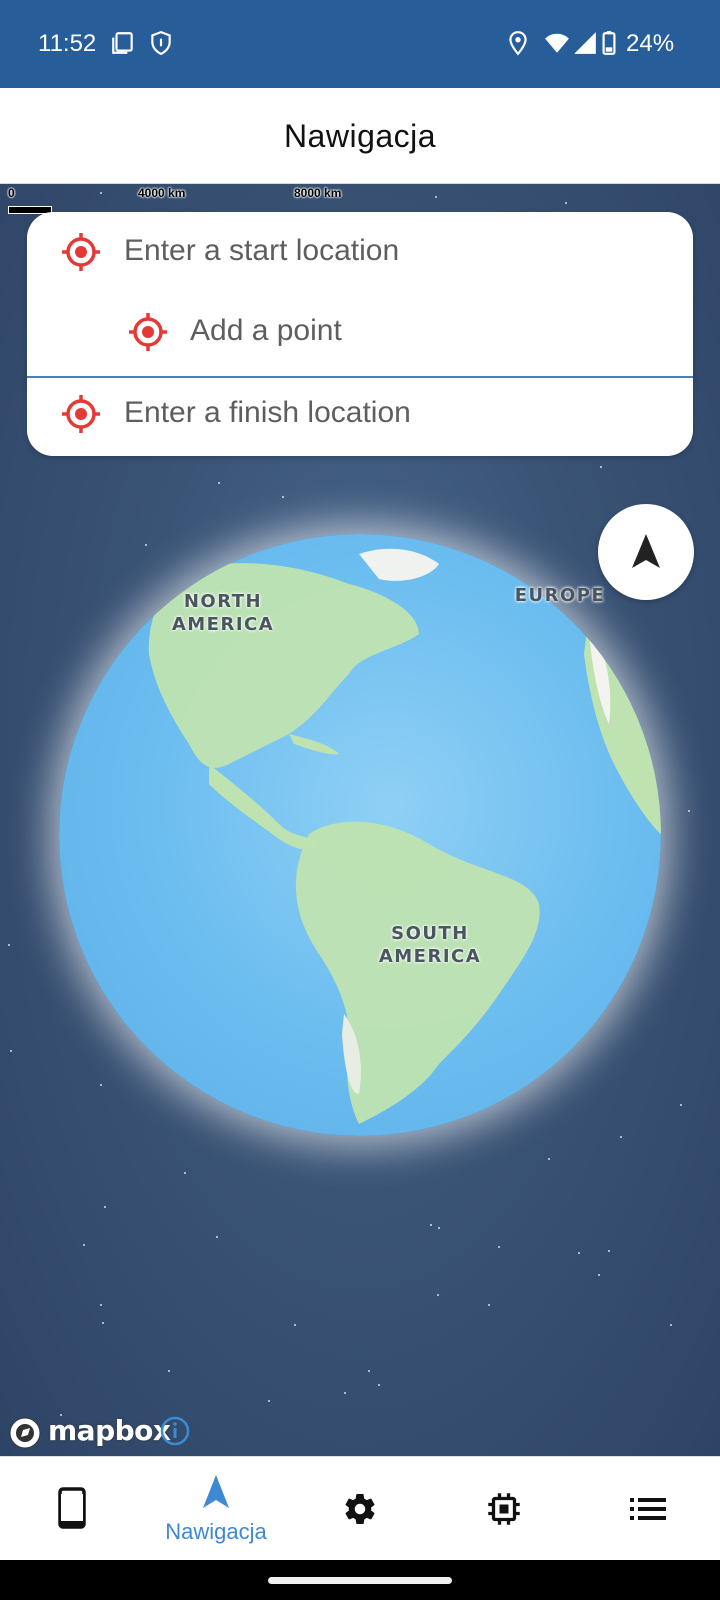 The image size is (720, 1600). I want to click on finish-location-row: Enter a finish location, so click(360, 414).